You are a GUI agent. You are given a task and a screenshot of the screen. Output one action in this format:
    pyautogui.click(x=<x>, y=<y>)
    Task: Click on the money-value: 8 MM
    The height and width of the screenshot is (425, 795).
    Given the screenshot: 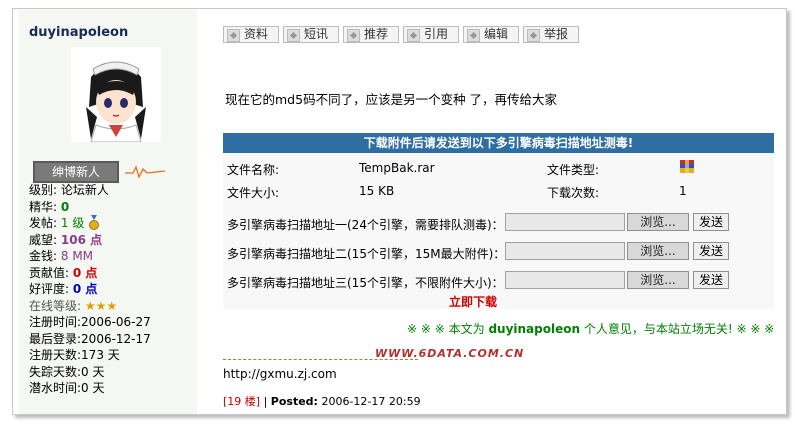 What is the action you would take?
    pyautogui.click(x=77, y=256)
    